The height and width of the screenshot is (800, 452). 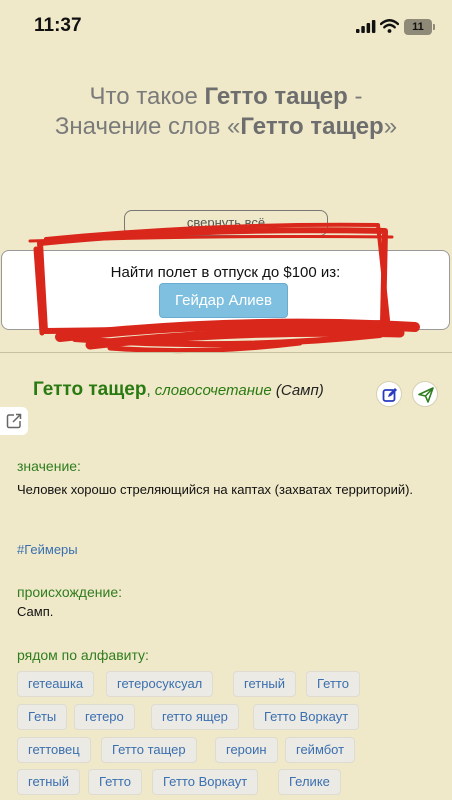 What do you see at coordinates (149, 750) in the screenshot?
I see `nearby-word-chip: Гетто тащер` at bounding box center [149, 750].